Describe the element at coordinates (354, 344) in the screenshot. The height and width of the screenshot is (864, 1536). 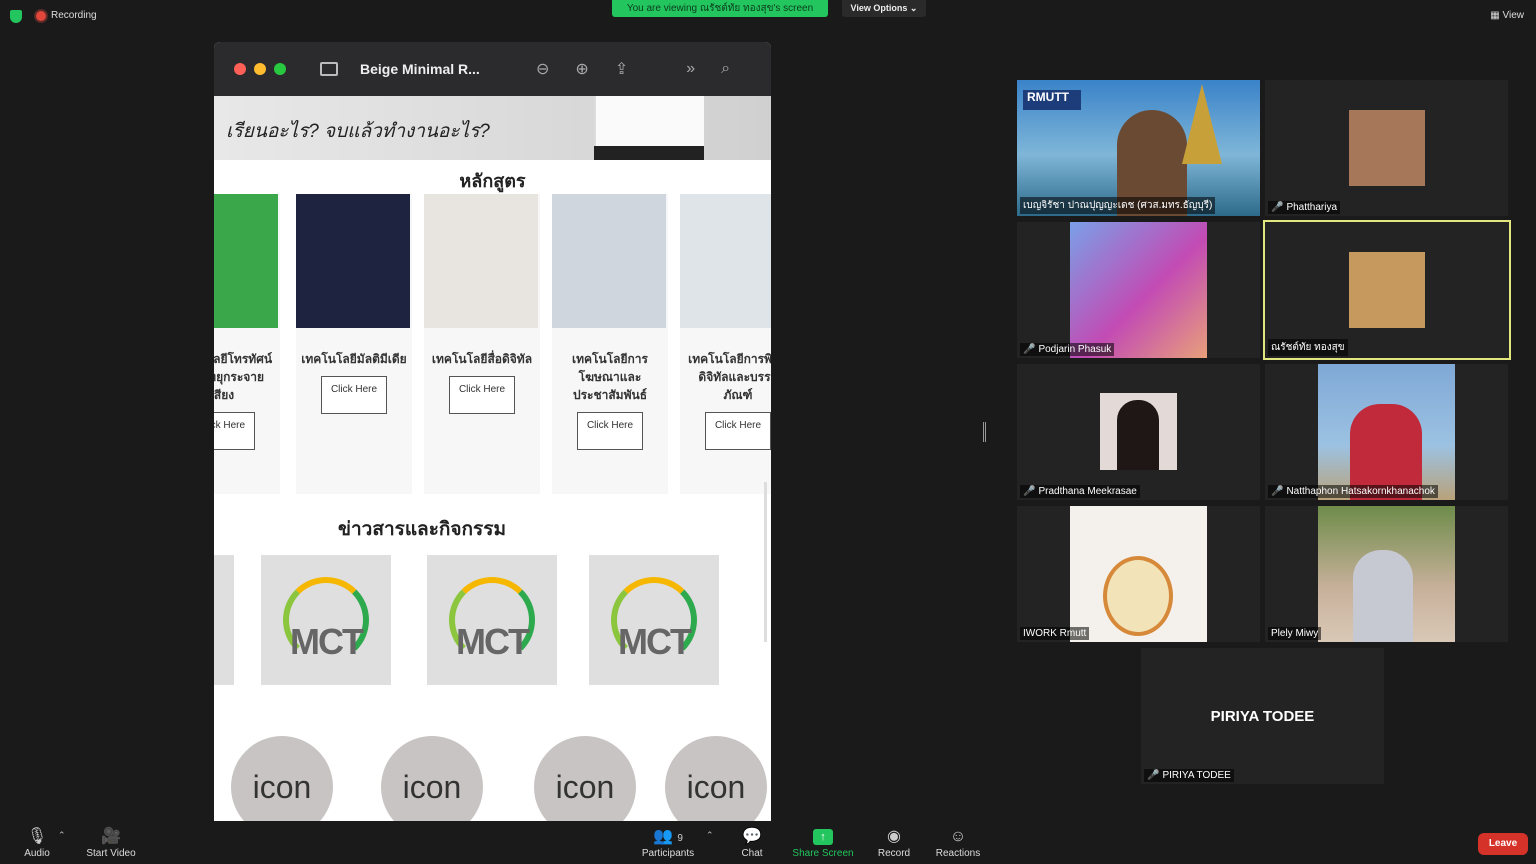
I see `course-card: เทคโนโลยีมัลติมีเดีย Click Here` at that location.